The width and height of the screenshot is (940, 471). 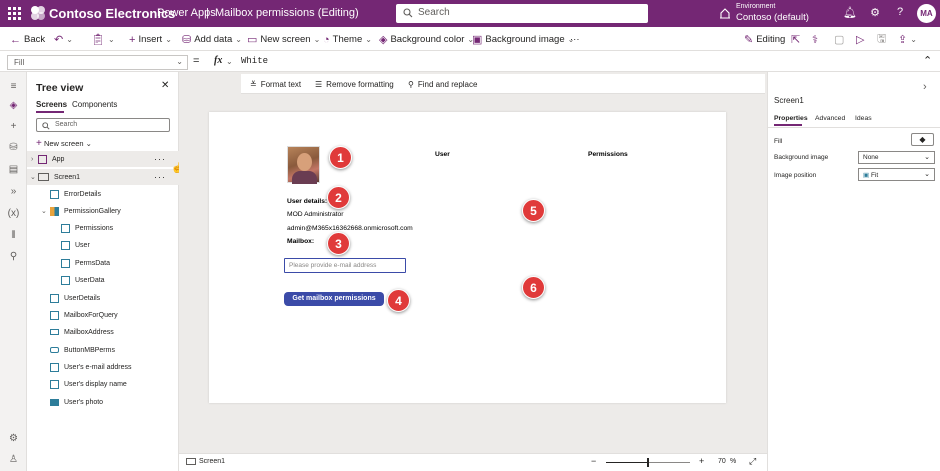 What do you see at coordinates (103, 280) in the screenshot?
I see `tree-node: UserData` at bounding box center [103, 280].